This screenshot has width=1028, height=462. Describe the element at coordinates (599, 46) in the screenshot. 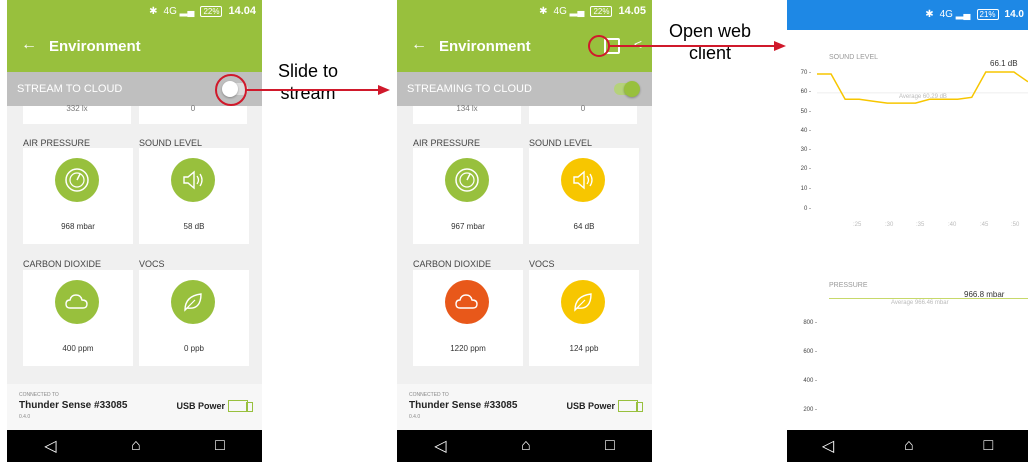

I see `web-icon-highlight-circle` at that location.